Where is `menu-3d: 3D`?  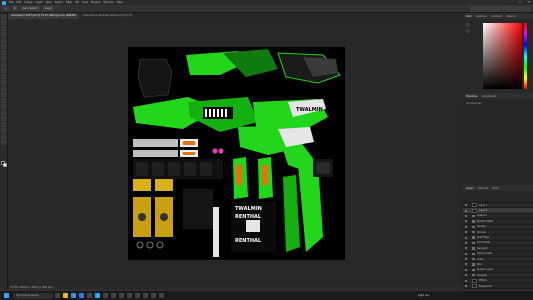 menu-3d: 3D is located at coordinates (77, 2).